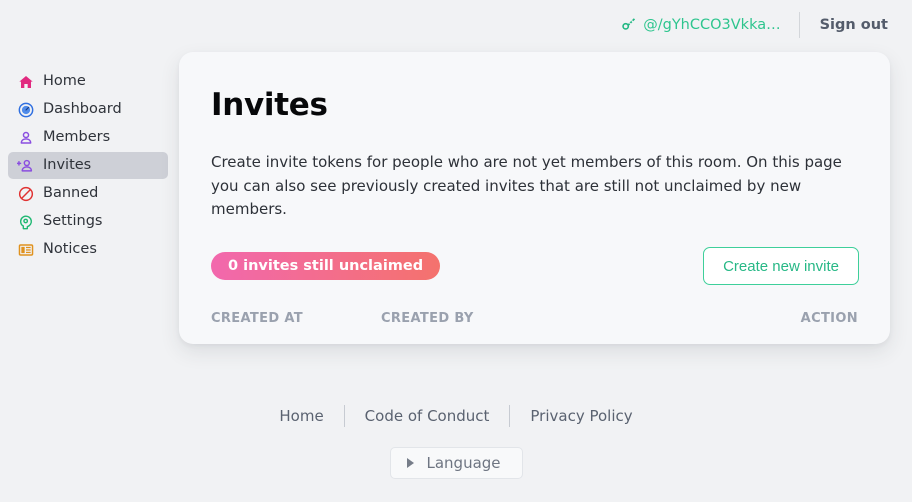 The width and height of the screenshot is (912, 502). Describe the element at coordinates (70, 249) in the screenshot. I see `sidebar-item-label: Notices` at that location.